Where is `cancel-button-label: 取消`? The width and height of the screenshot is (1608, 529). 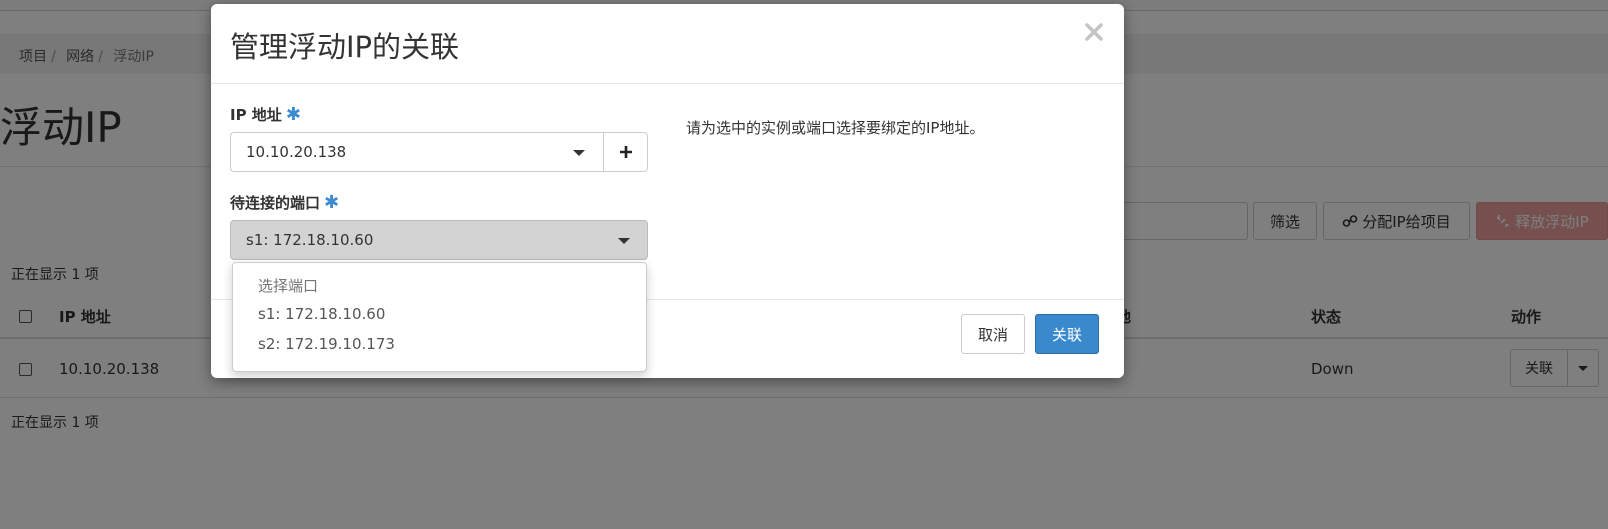 cancel-button-label: 取消 is located at coordinates (992, 334).